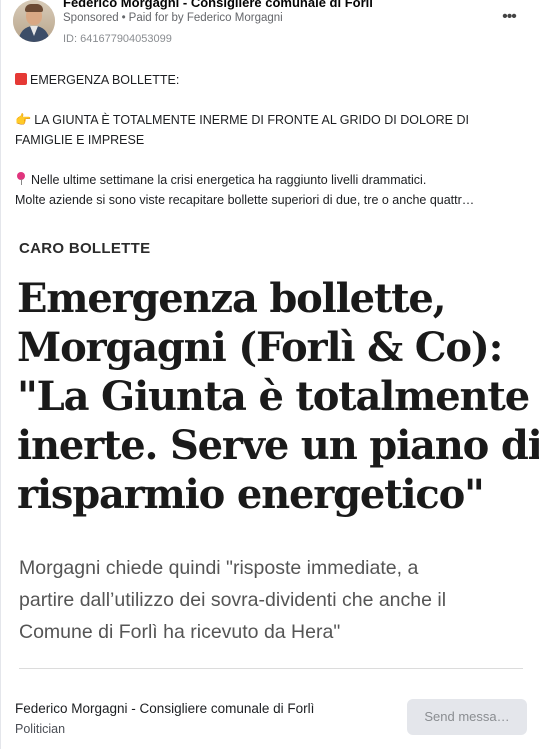  What do you see at coordinates (85, 248) in the screenshot?
I see `creative-kicker: CARO BOLLETTE` at bounding box center [85, 248].